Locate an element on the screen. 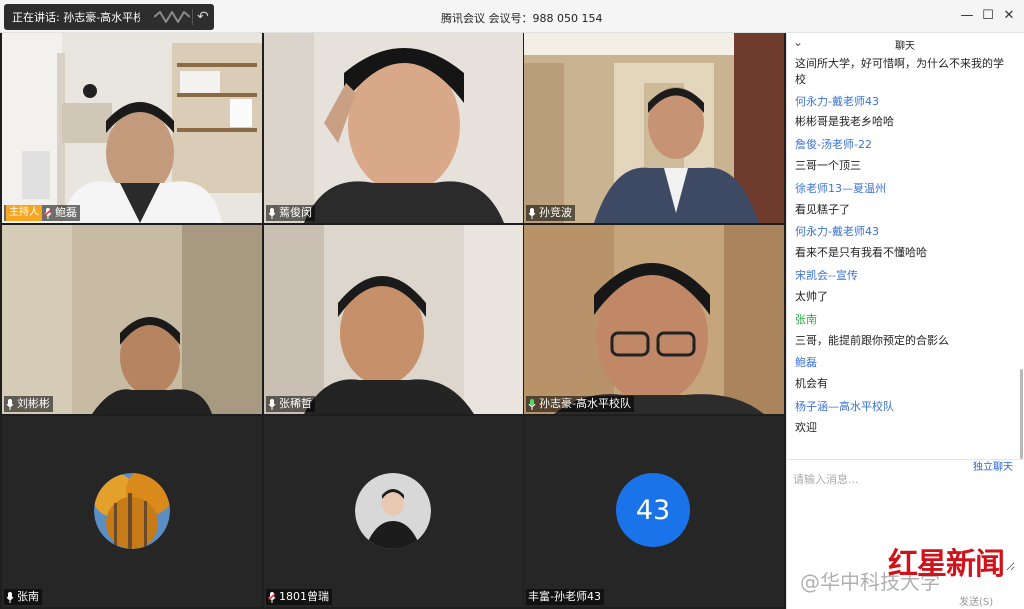  brand-watermark: 红星新闻 is located at coordinates (946, 564).